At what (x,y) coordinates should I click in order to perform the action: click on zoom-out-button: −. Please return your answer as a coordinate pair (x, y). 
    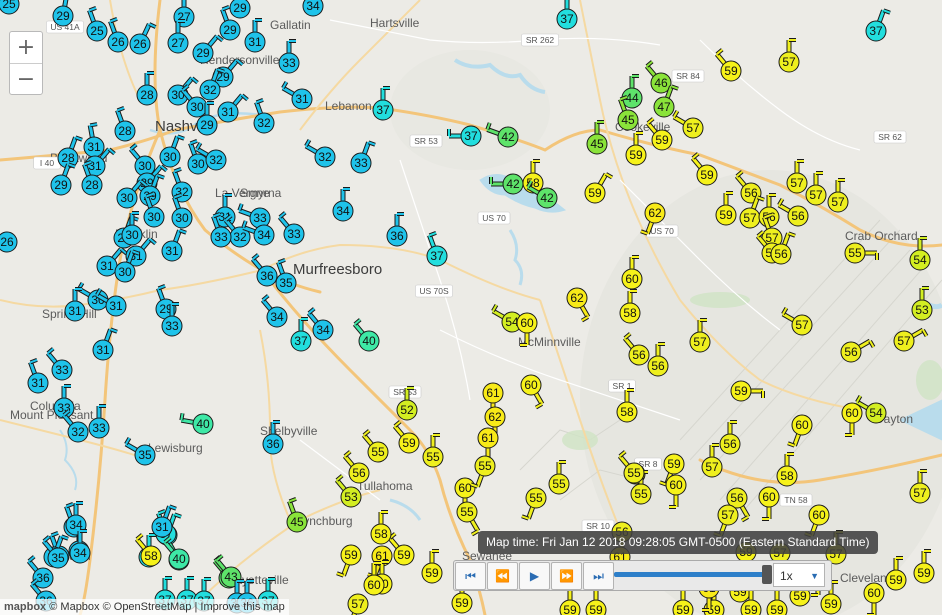
    Looking at the image, I should click on (26, 79).